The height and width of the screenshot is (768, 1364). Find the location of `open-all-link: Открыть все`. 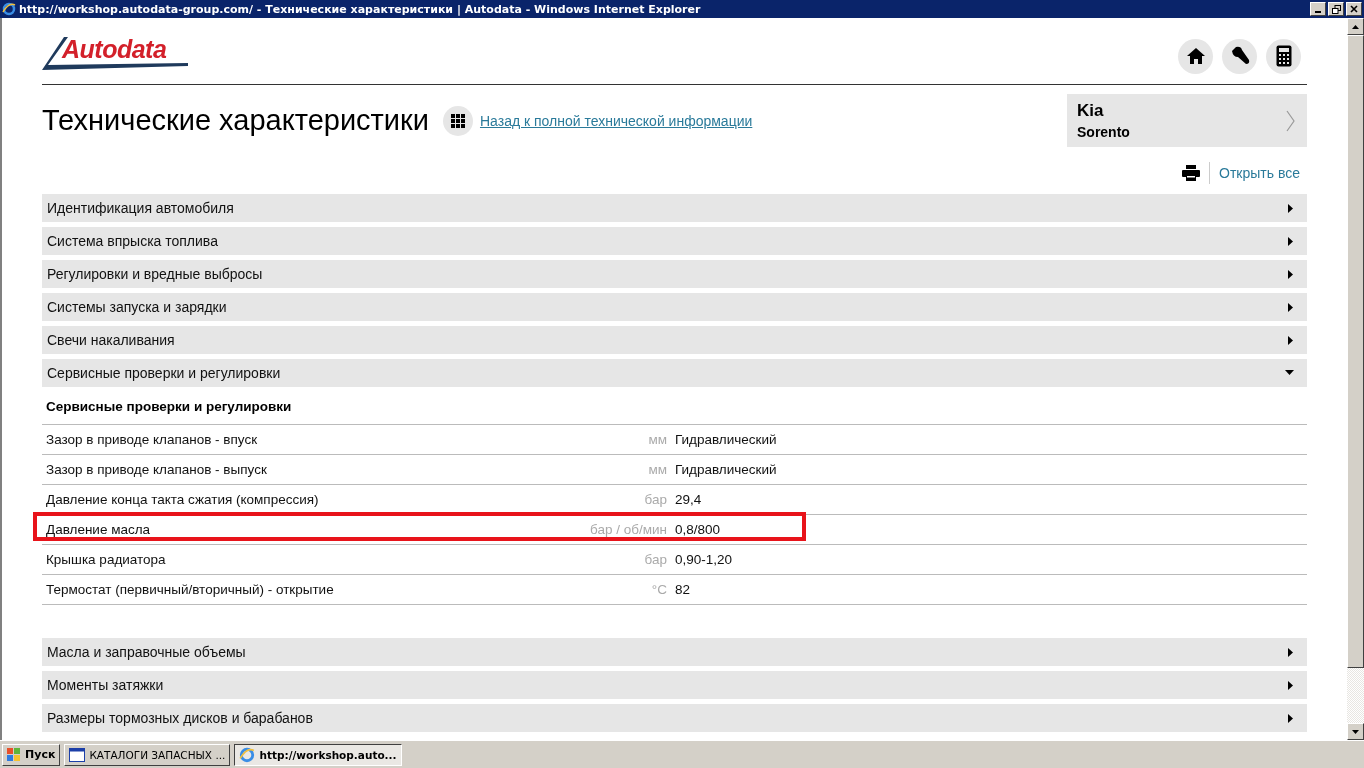

open-all-link: Открыть все is located at coordinates (1259, 173).